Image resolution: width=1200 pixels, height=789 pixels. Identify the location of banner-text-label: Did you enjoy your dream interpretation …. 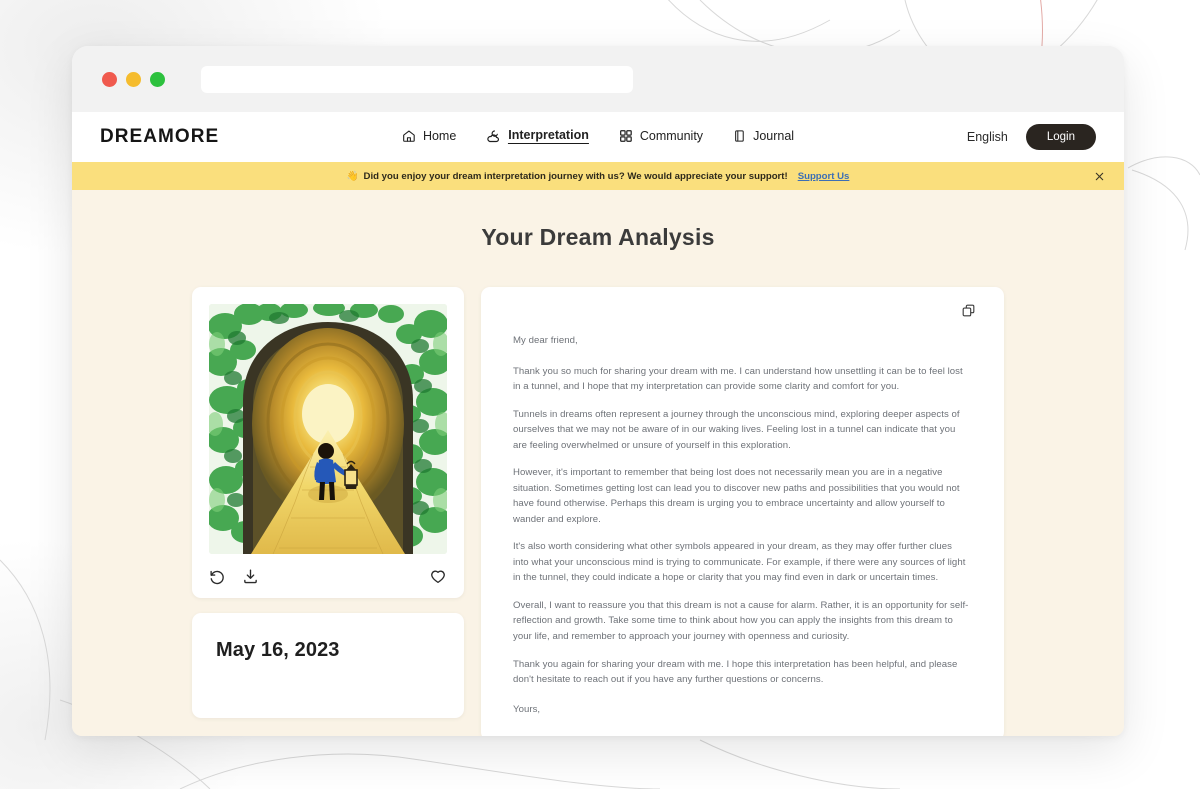
(575, 176).